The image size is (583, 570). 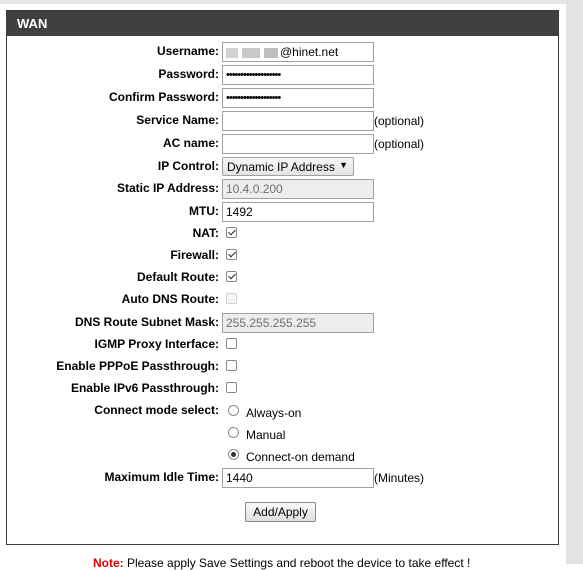 I want to click on confirm-password-field: •••••••••••••••••••, so click(x=298, y=98).